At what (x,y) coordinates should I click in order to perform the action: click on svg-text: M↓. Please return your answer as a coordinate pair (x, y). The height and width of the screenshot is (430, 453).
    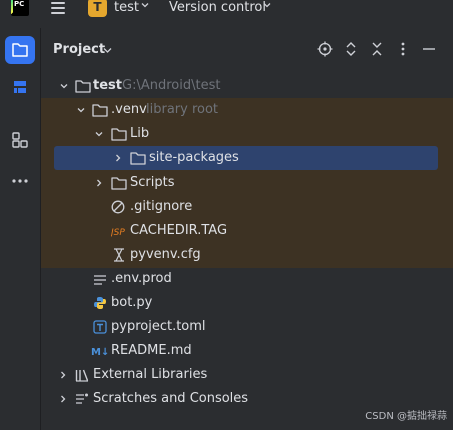
    Looking at the image, I should click on (100, 352).